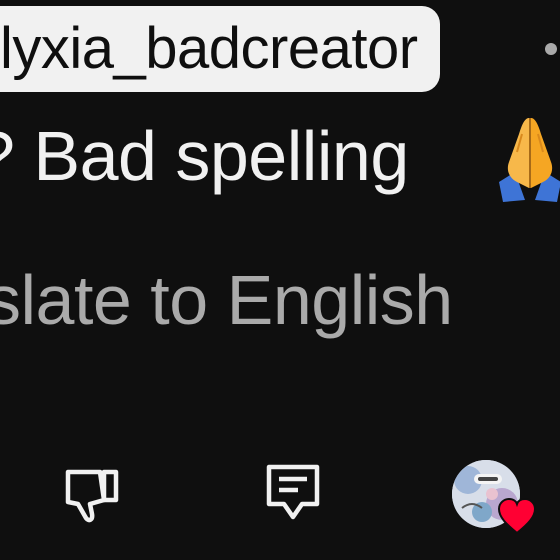  Describe the element at coordinates (551, 49) in the screenshot. I see `separator-dot` at that location.